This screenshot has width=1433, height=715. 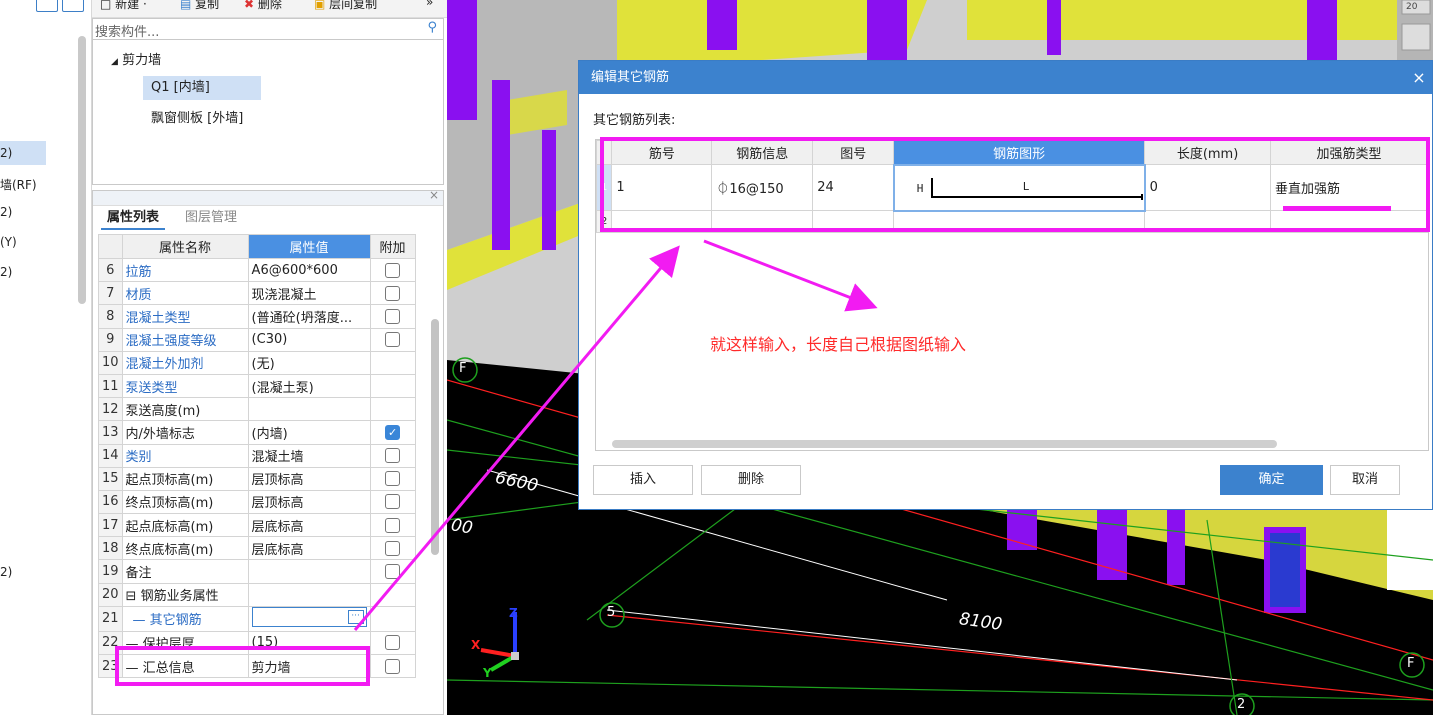 What do you see at coordinates (1419, 77) in the screenshot?
I see `dialog-close-icon: ×` at bounding box center [1419, 77].